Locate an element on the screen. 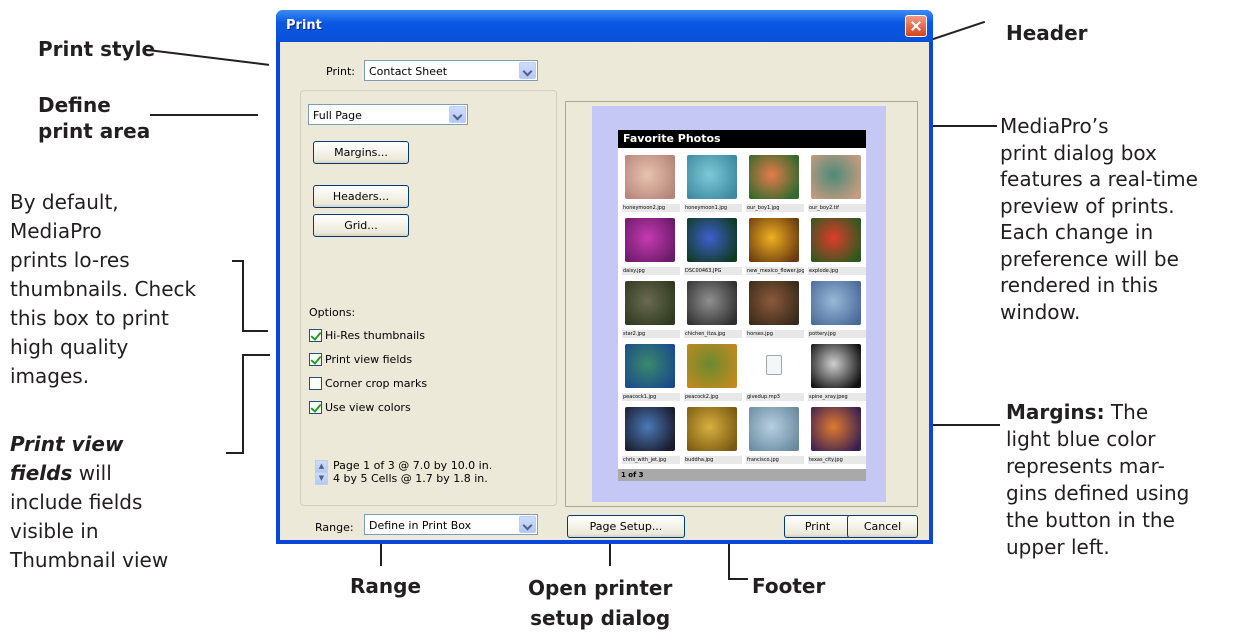 The width and height of the screenshot is (1237, 633). thumbnail-cell: spine_xray.jpeg is located at coordinates (838, 373).